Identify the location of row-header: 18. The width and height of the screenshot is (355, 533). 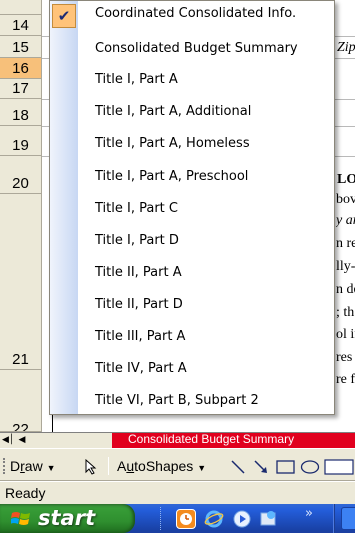
(21, 112).